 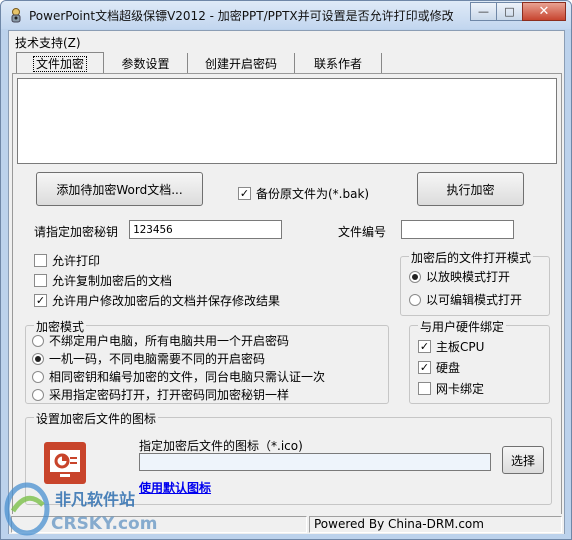 What do you see at coordinates (457, 229) in the screenshot?
I see `file-no-input` at bounding box center [457, 229].